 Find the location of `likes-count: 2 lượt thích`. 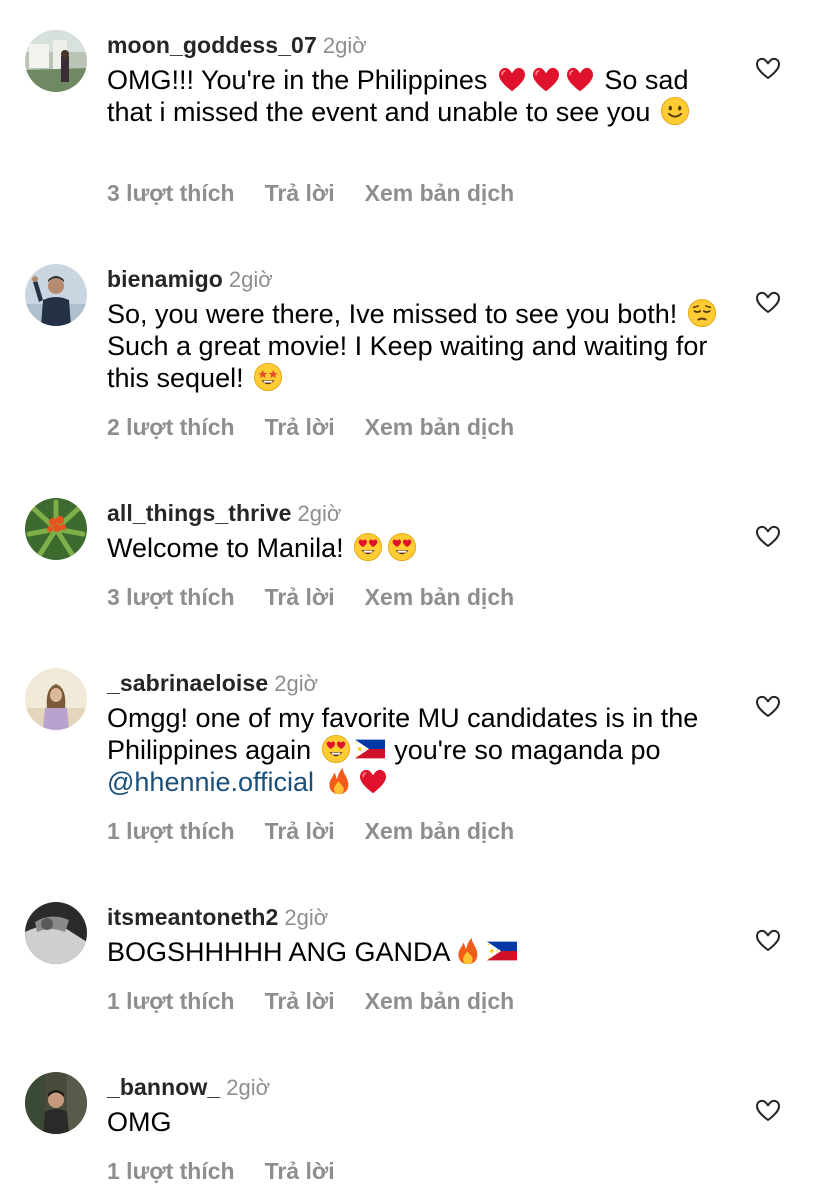

likes-count: 2 lượt thích is located at coordinates (171, 427).